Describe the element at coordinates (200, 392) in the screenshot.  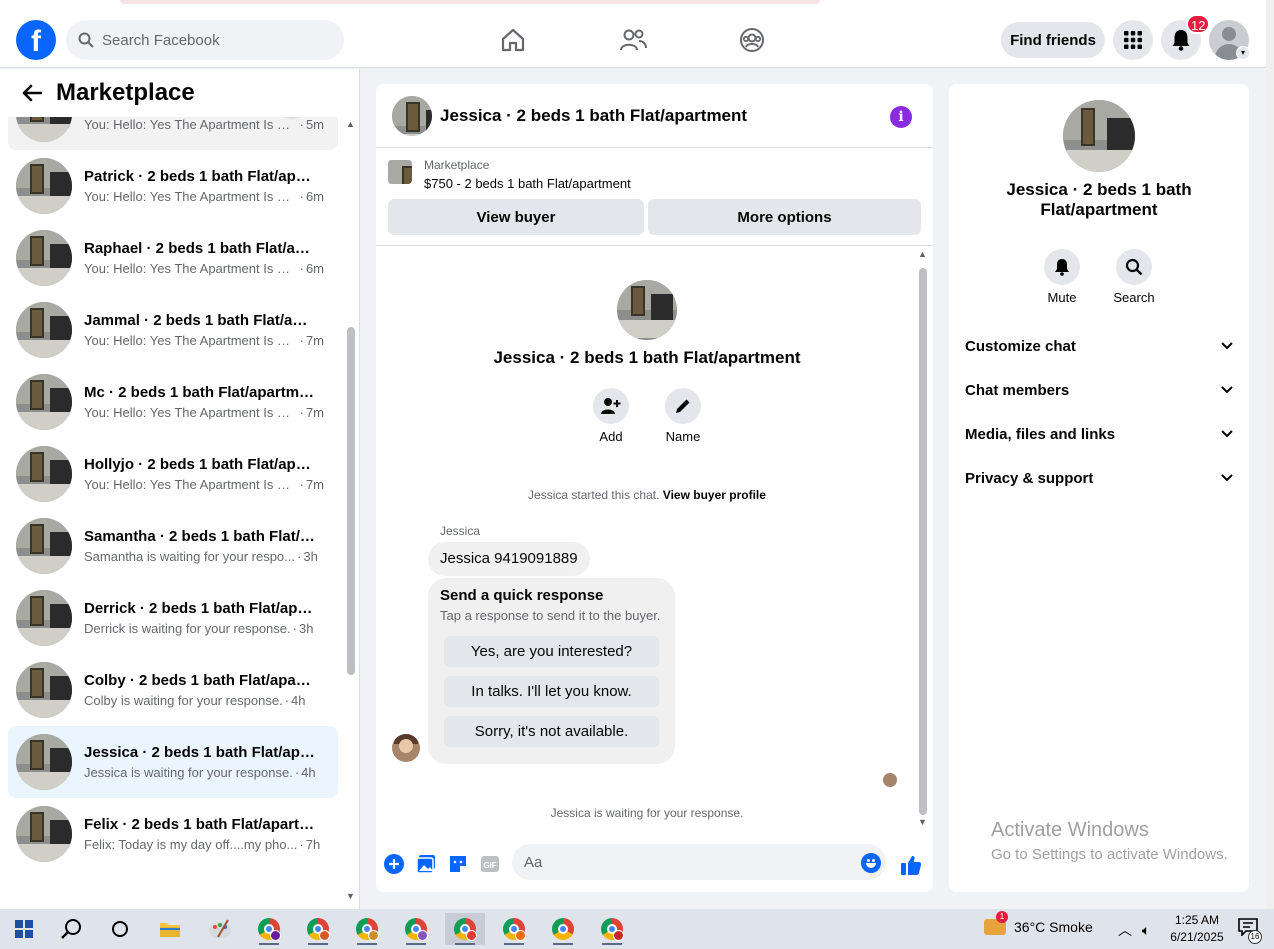
I see `conversation-title: Mc · 2 beds 1 bath Flat/apartment` at that location.